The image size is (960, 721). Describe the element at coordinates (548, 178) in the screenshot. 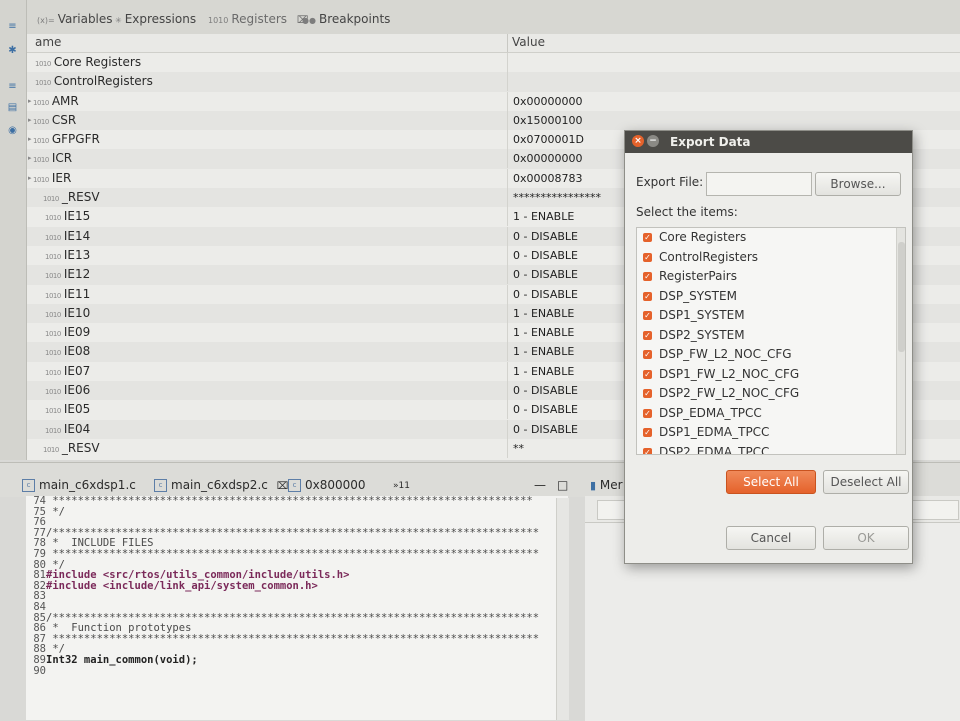

I see `register-value: 0x00008783` at that location.